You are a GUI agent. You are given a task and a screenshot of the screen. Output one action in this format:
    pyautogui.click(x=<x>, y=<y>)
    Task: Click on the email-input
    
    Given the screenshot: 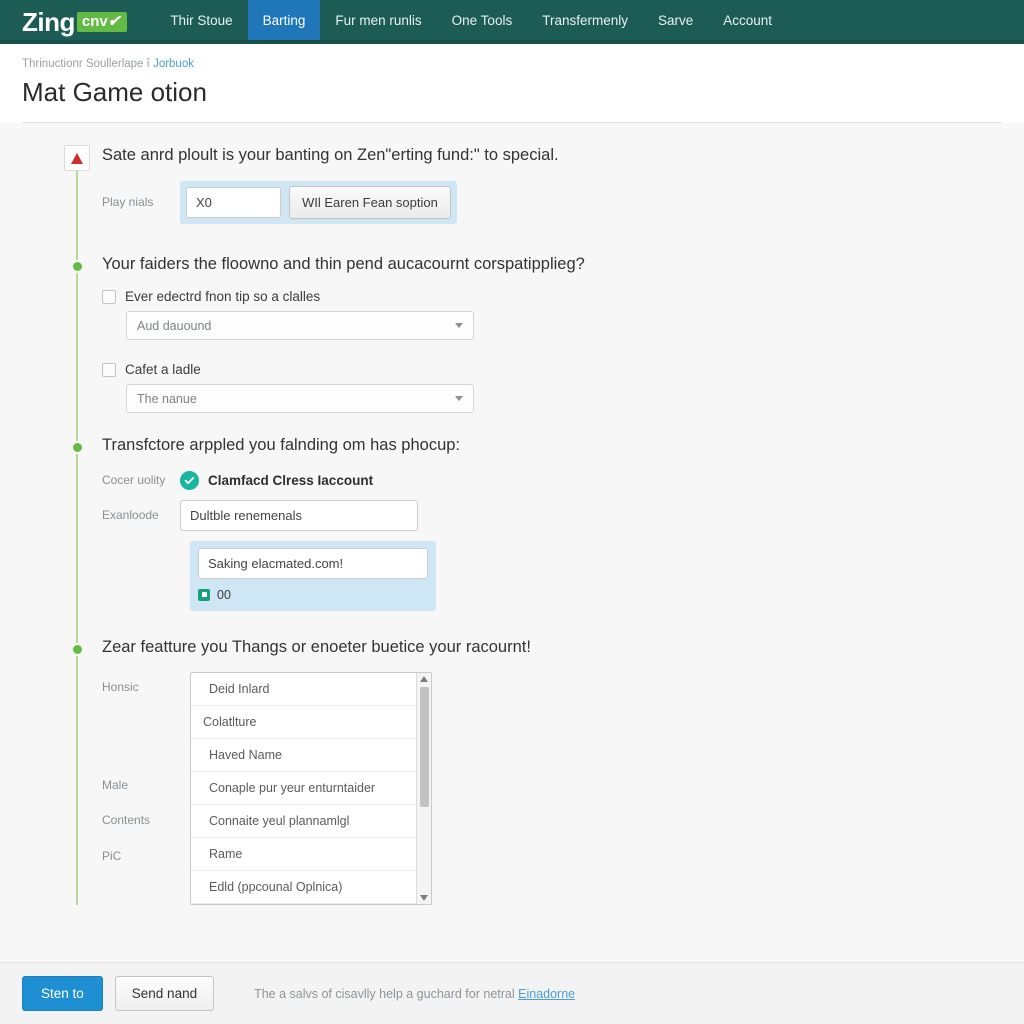 What is the action you would take?
    pyautogui.click(x=313, y=563)
    